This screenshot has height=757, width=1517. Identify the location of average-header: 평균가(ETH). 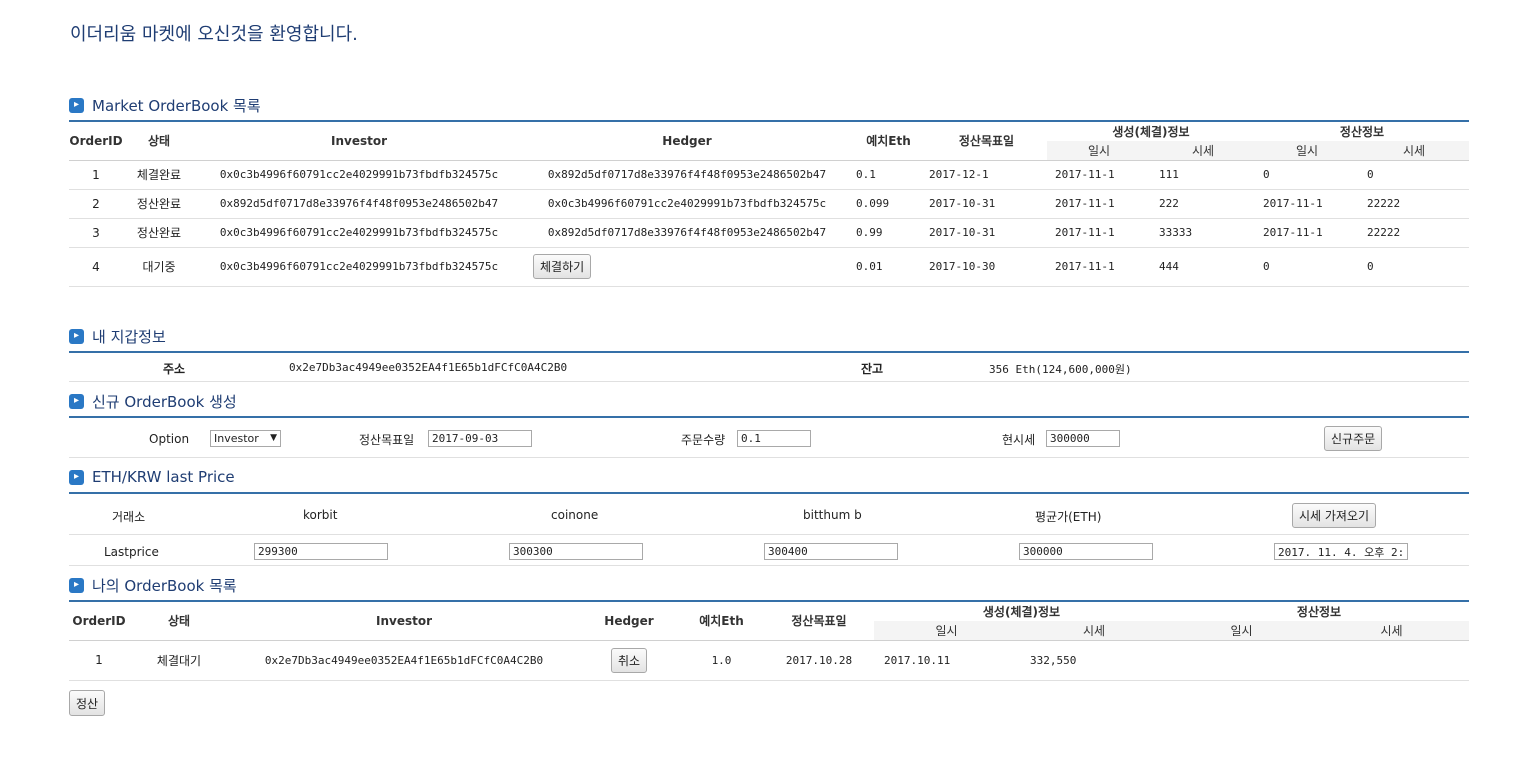
(1068, 517).